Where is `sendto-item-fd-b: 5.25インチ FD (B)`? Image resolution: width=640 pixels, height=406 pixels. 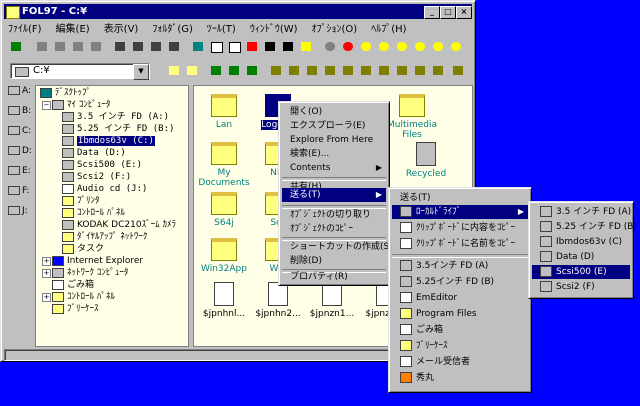 sendto-item-fd-b: 5.25インチ FD (B) is located at coordinates (460, 282).